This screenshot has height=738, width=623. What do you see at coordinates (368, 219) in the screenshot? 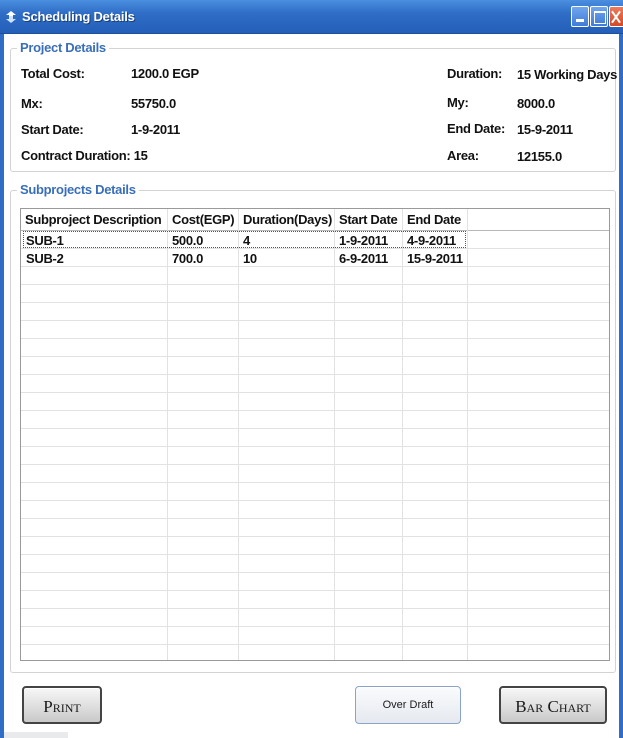
I see `column-header-start-date: Start Date` at bounding box center [368, 219].